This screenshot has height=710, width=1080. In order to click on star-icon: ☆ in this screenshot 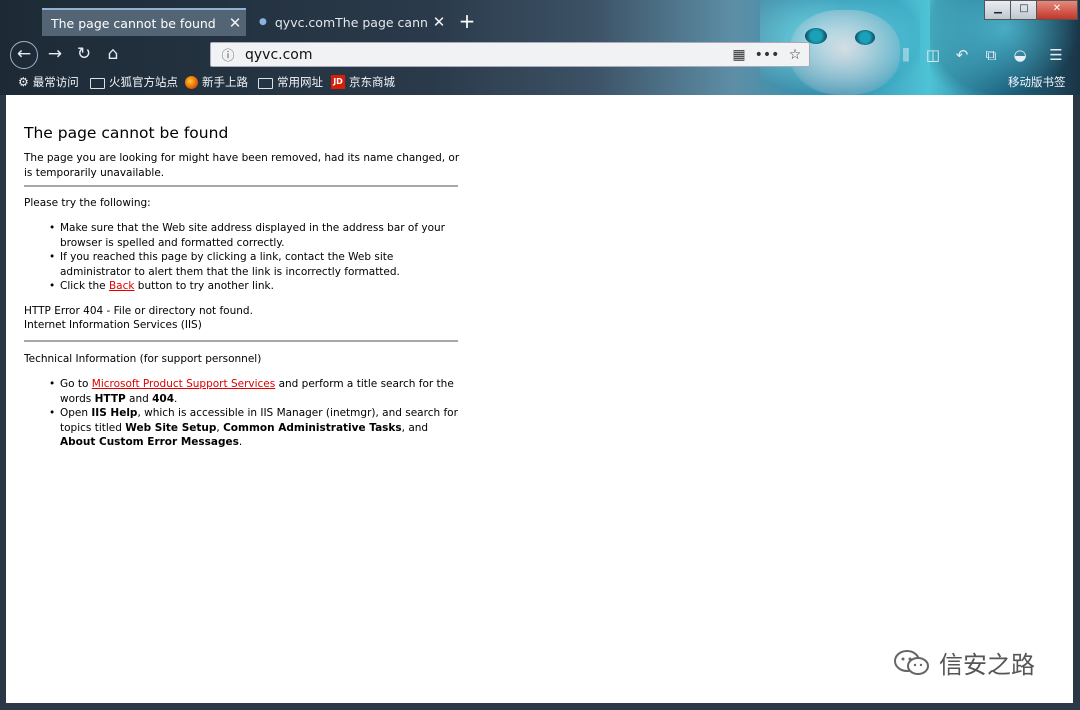, I will do `click(795, 55)`.